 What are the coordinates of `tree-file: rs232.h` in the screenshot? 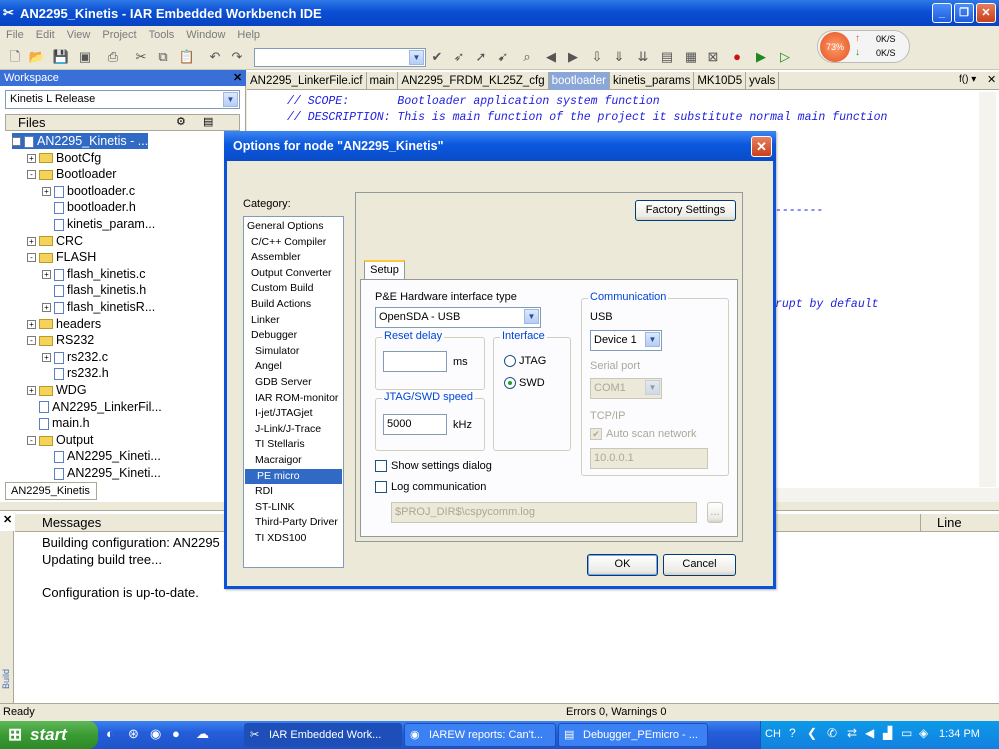 It's located at (75, 373).